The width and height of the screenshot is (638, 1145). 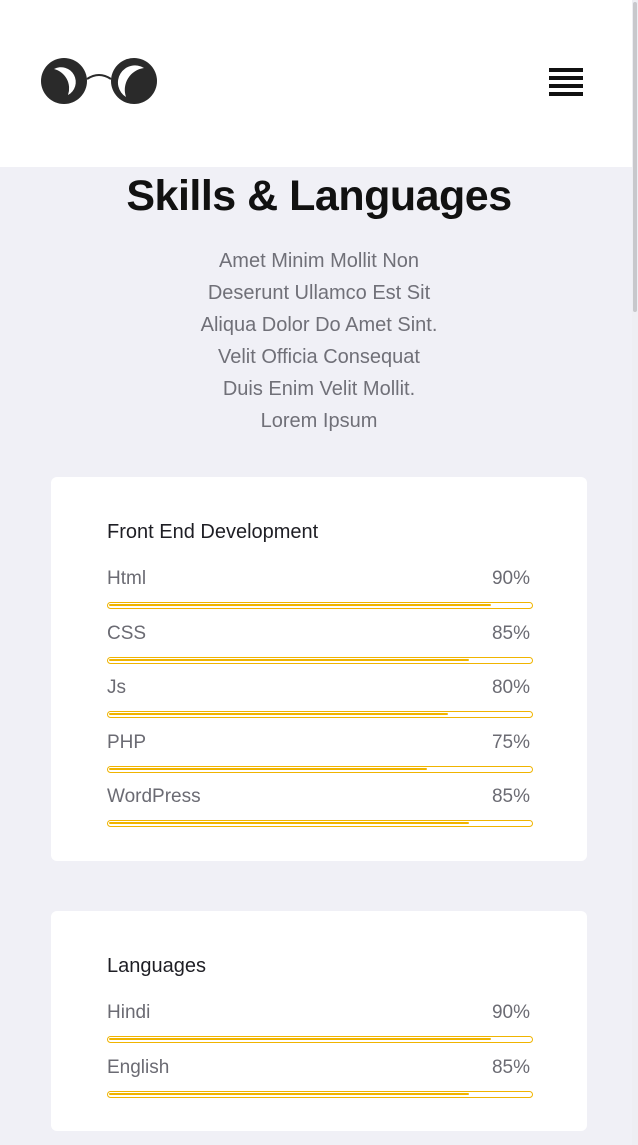 I want to click on description-line: Aliqua Dolor Do Amet Sint., so click(x=319, y=325).